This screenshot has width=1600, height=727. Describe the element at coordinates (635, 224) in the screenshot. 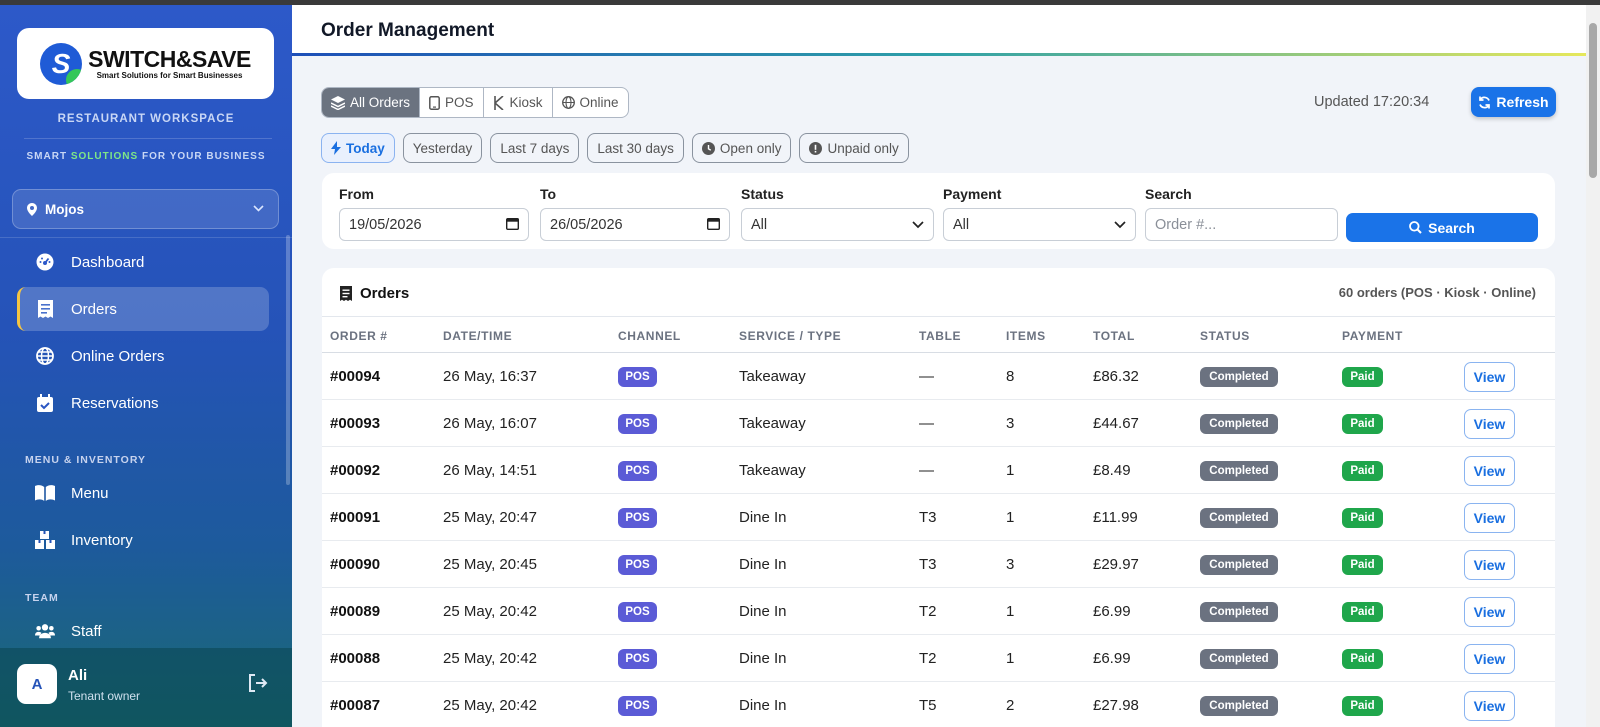

I see `to-date-input: 26/05/2026` at that location.